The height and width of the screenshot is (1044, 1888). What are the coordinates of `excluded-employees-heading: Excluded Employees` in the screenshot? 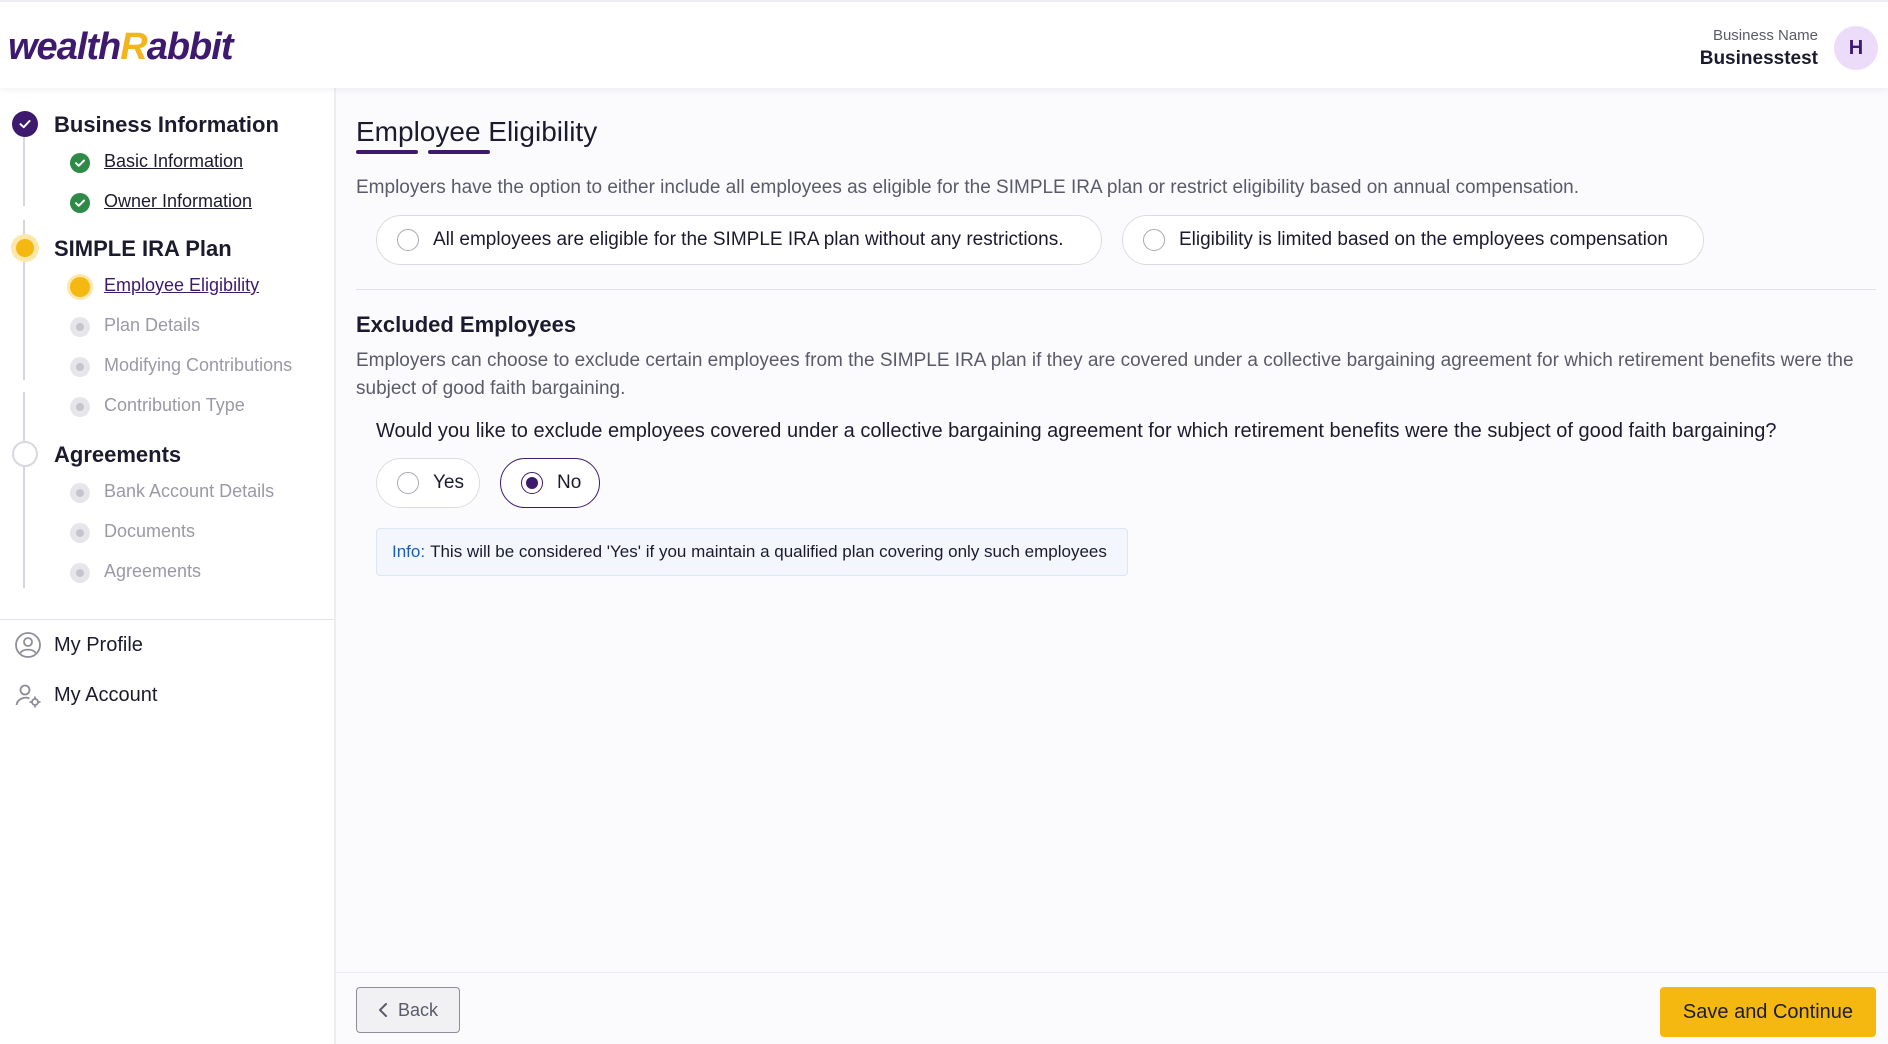 It's located at (466, 324).